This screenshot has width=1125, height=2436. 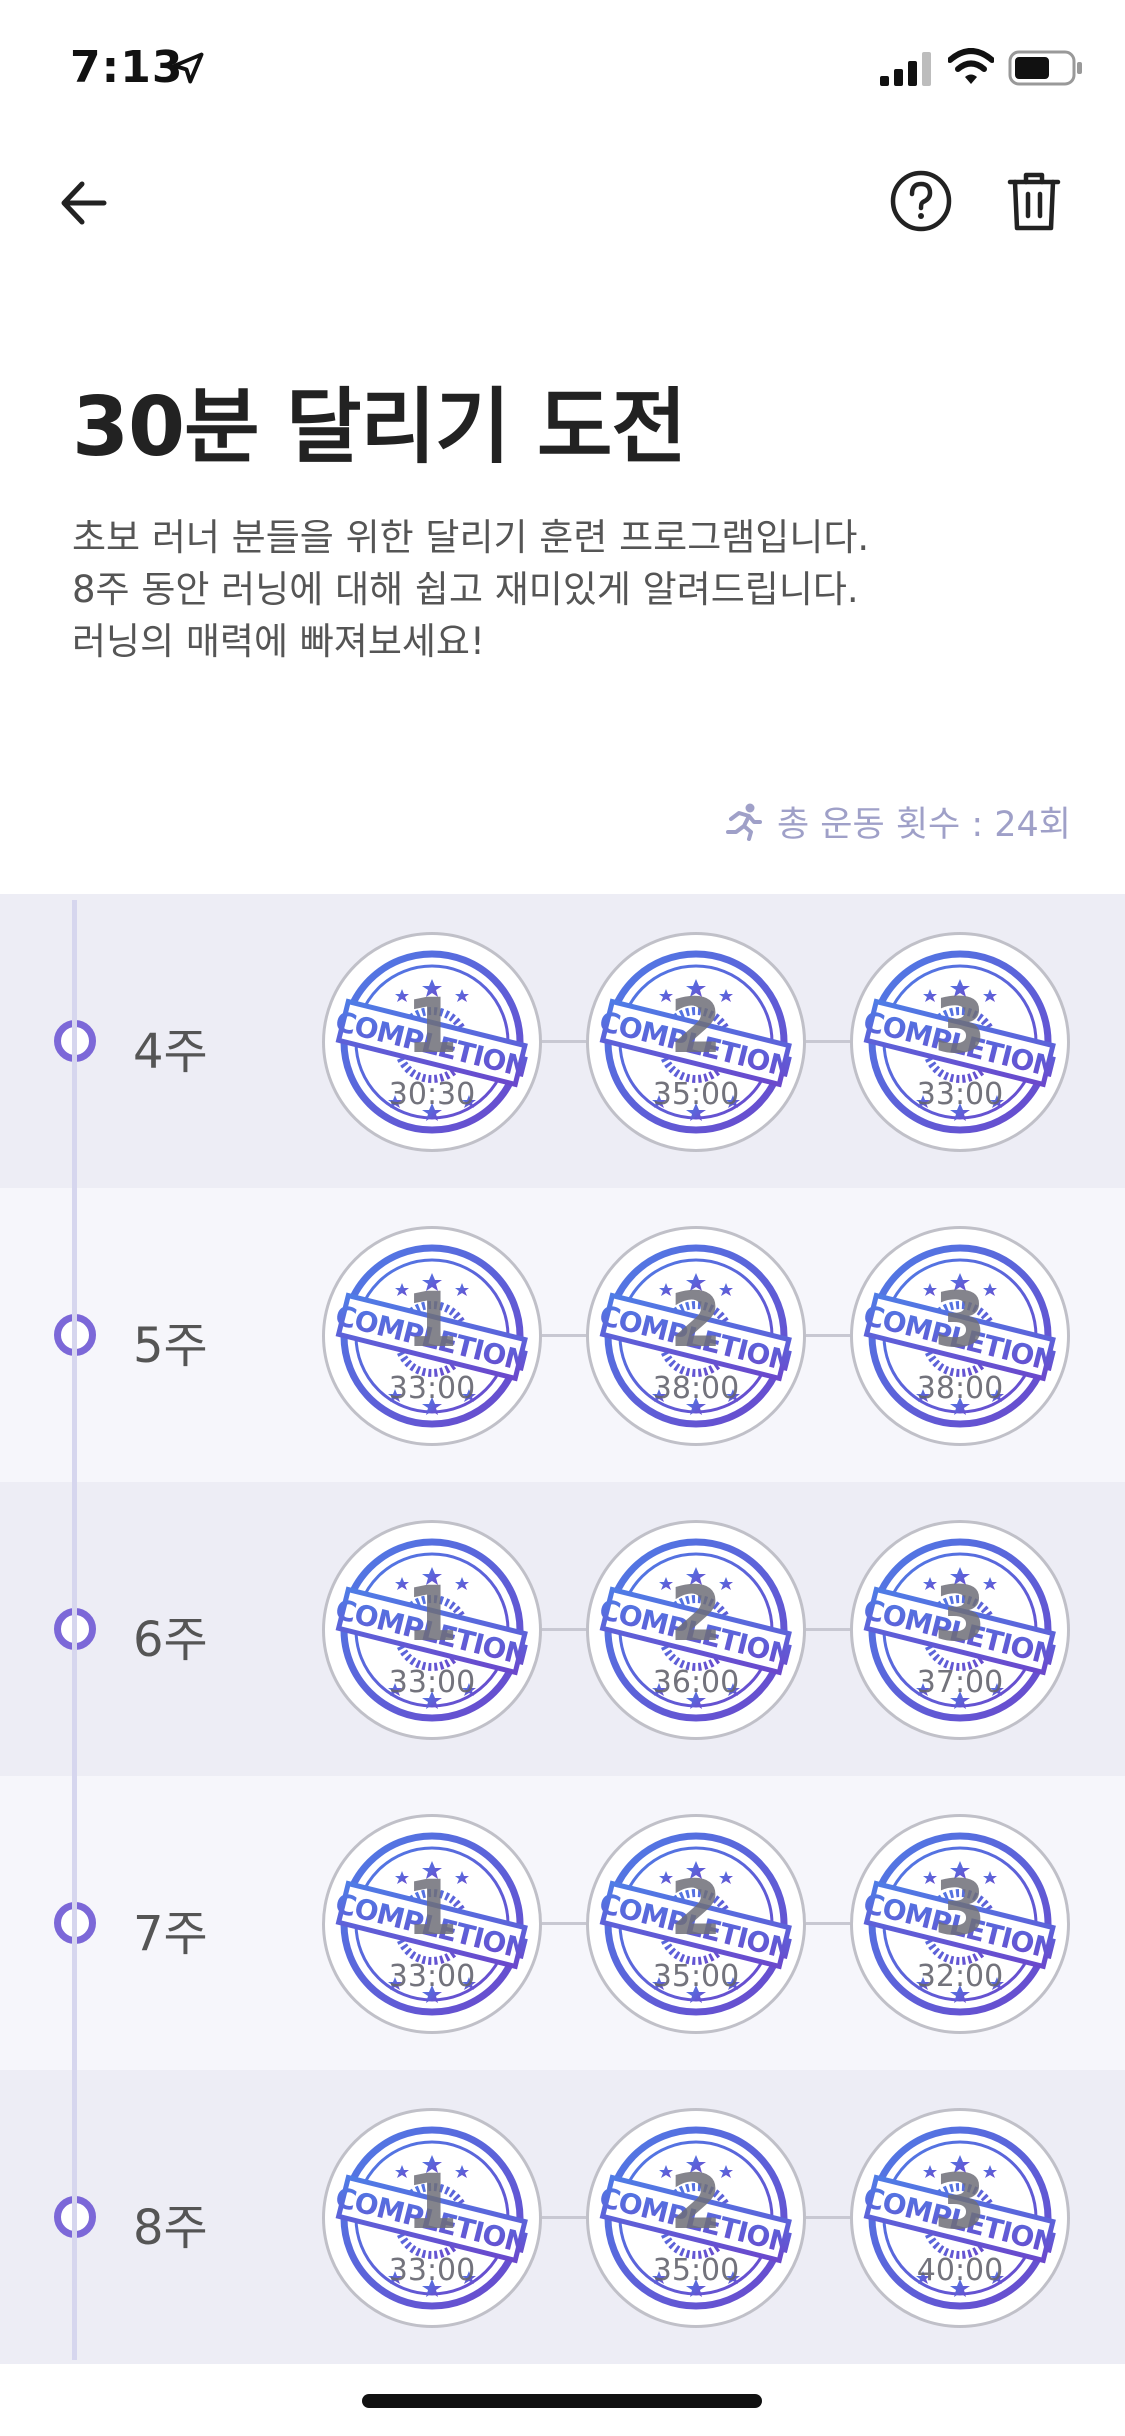 What do you see at coordinates (696, 1682) in the screenshot?
I see `session-time: 36:00` at bounding box center [696, 1682].